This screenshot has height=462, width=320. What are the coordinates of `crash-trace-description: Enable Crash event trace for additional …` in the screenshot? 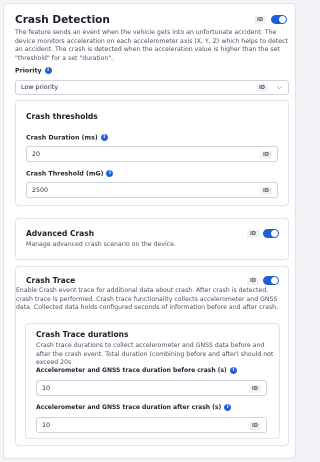 It's located at (147, 299).